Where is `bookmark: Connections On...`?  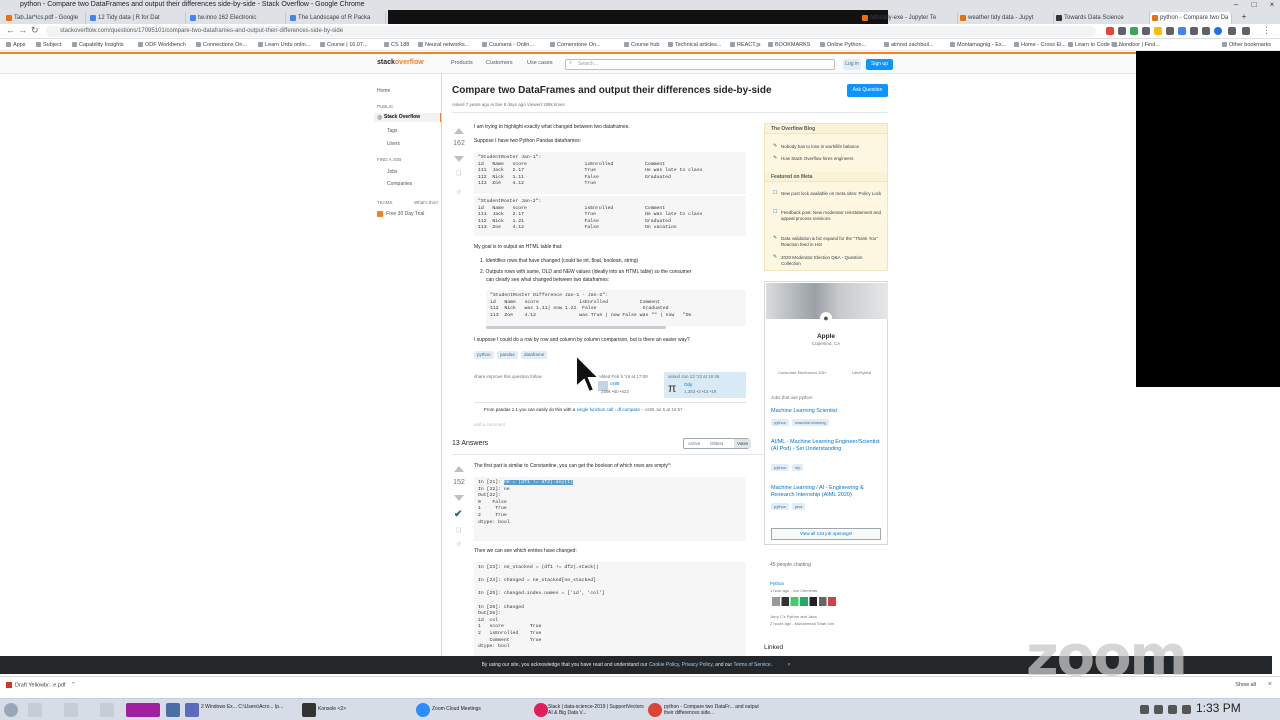 bookmark: Connections On... is located at coordinates (221, 45).